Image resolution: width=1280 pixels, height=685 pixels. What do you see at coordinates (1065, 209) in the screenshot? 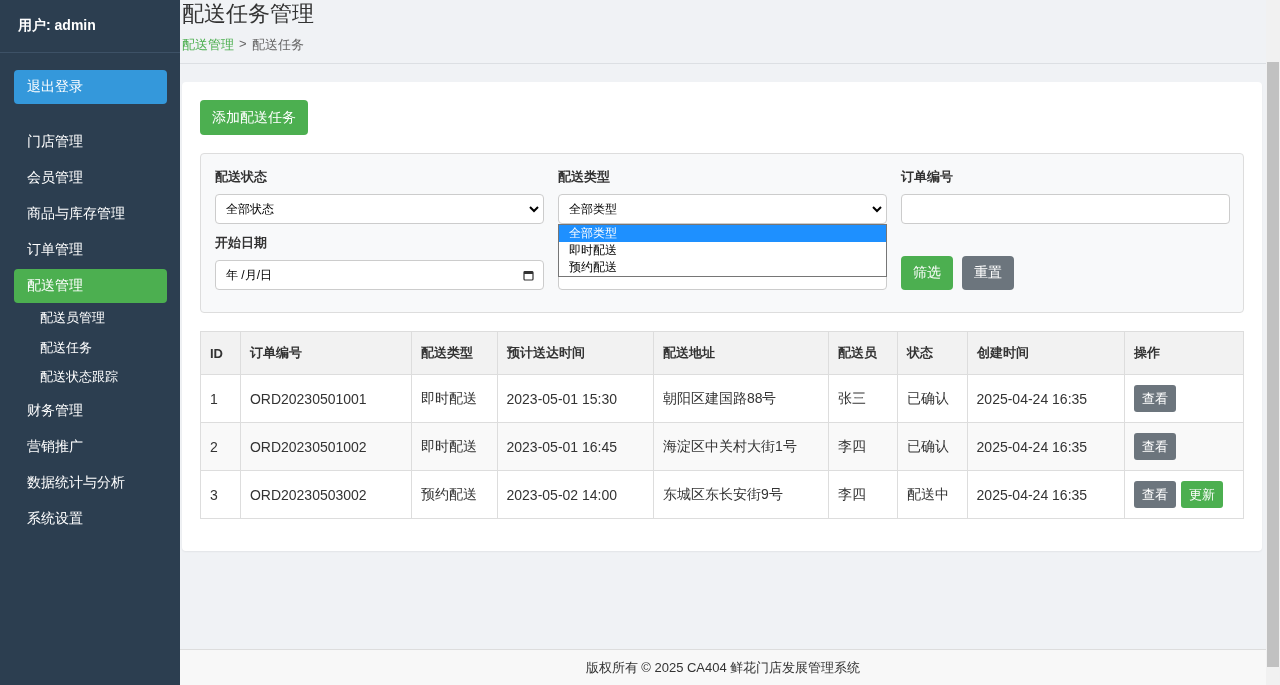
I see `order-number-field` at bounding box center [1065, 209].